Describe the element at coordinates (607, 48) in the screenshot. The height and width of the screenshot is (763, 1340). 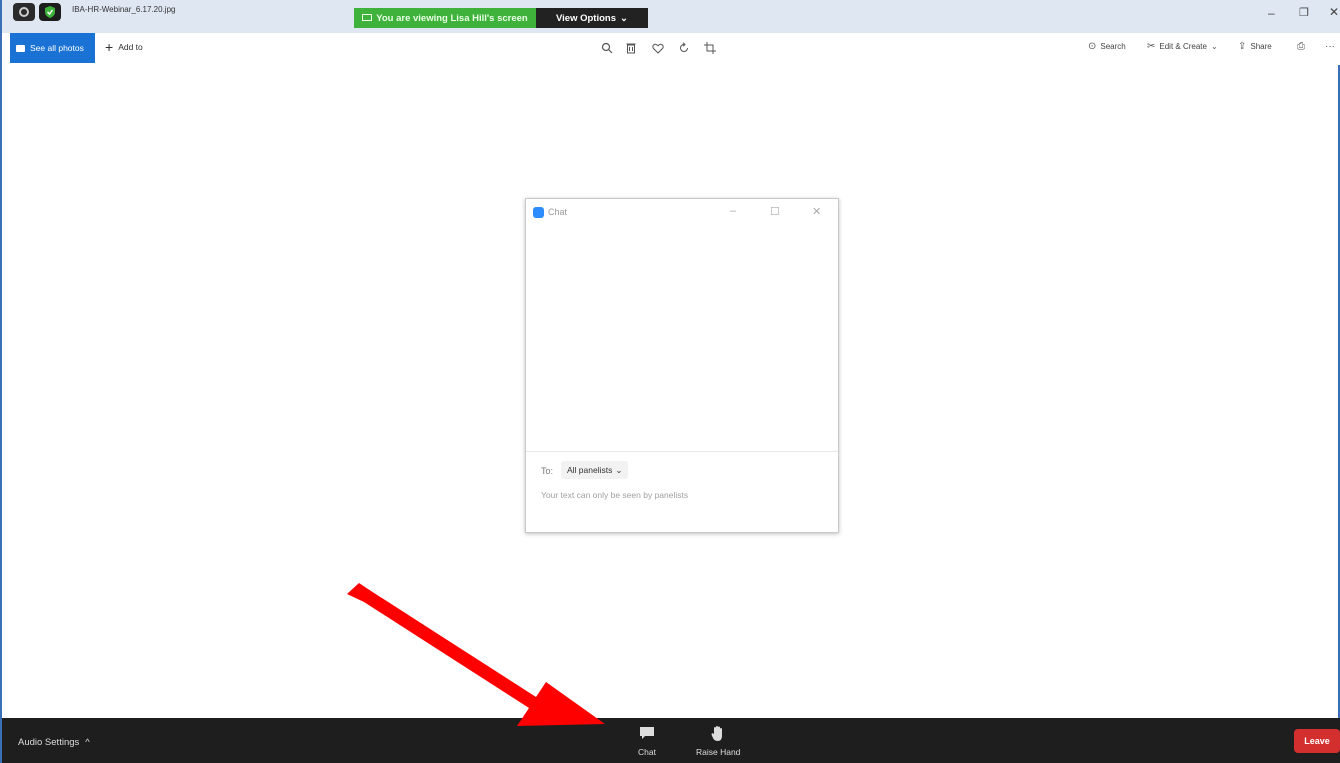
I see `zoom-icon` at that location.